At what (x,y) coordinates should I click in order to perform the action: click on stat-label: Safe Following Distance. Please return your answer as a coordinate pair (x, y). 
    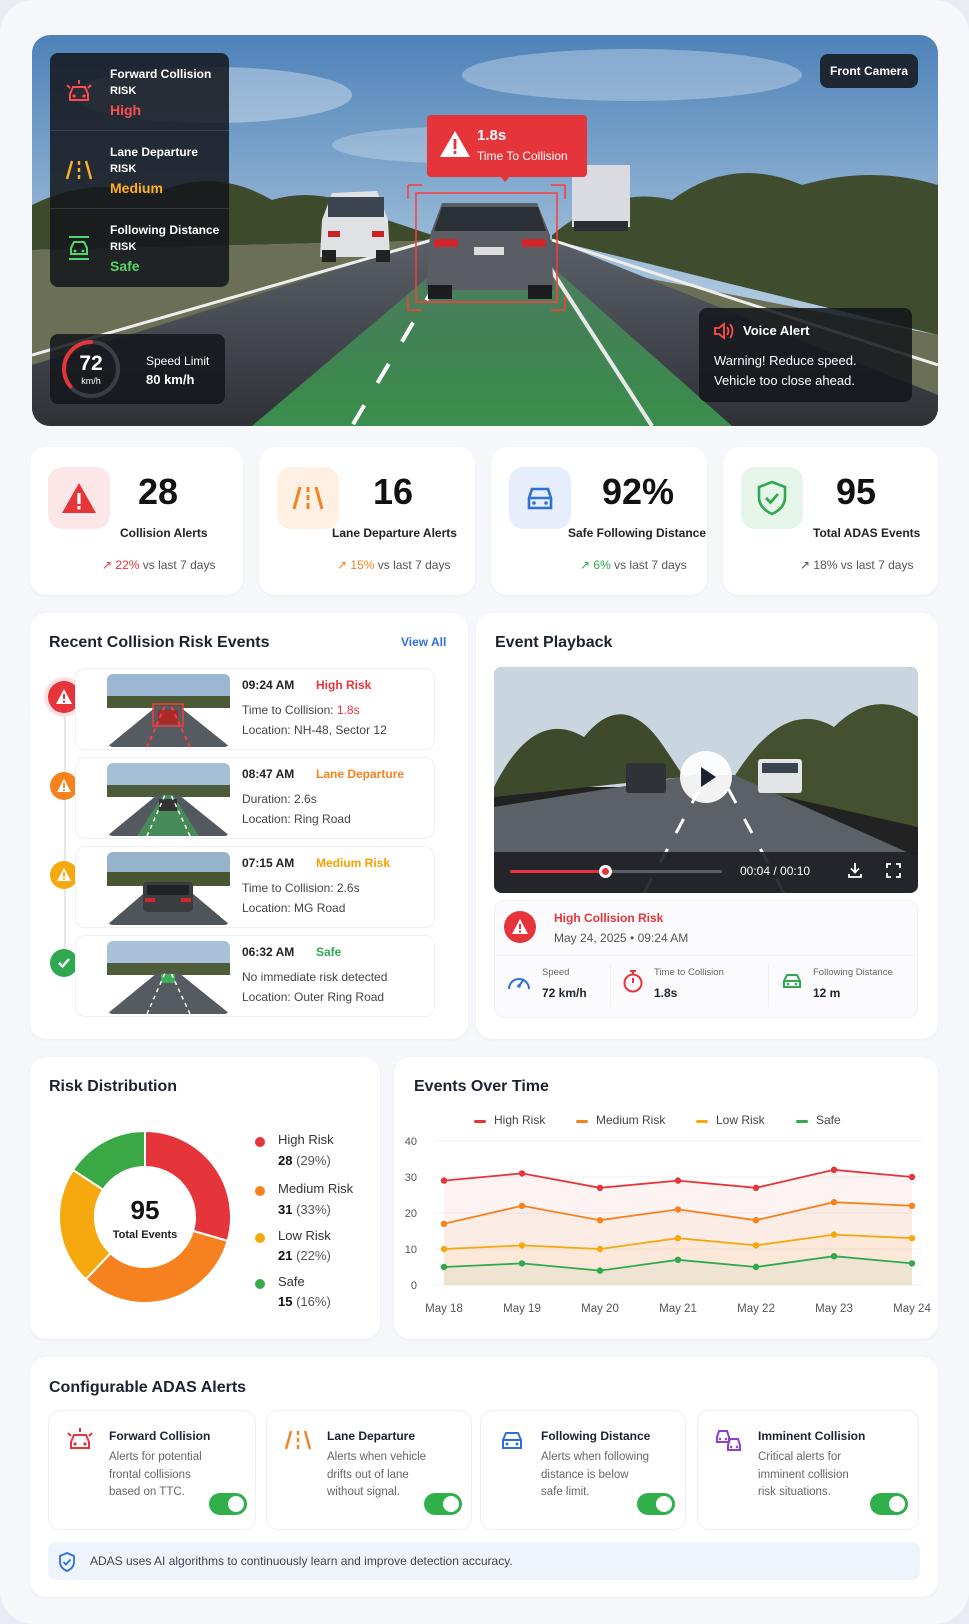
    Looking at the image, I should click on (637, 533).